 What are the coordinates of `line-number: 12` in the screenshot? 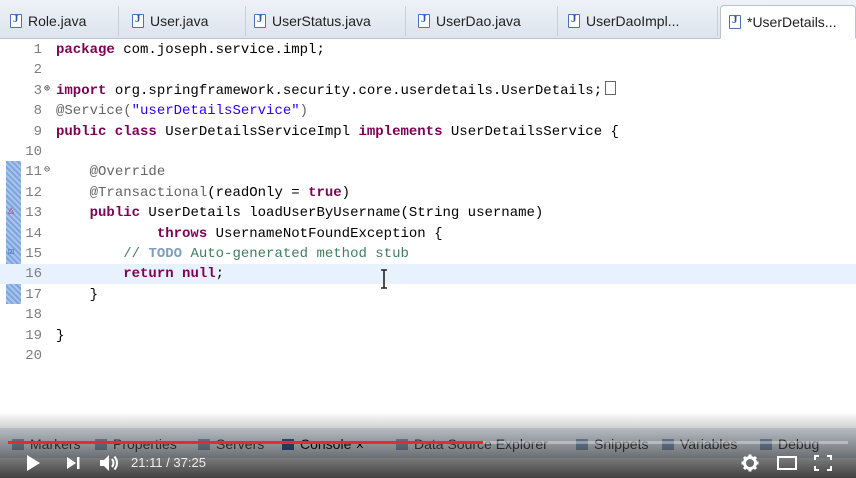 It's located at (33, 192).